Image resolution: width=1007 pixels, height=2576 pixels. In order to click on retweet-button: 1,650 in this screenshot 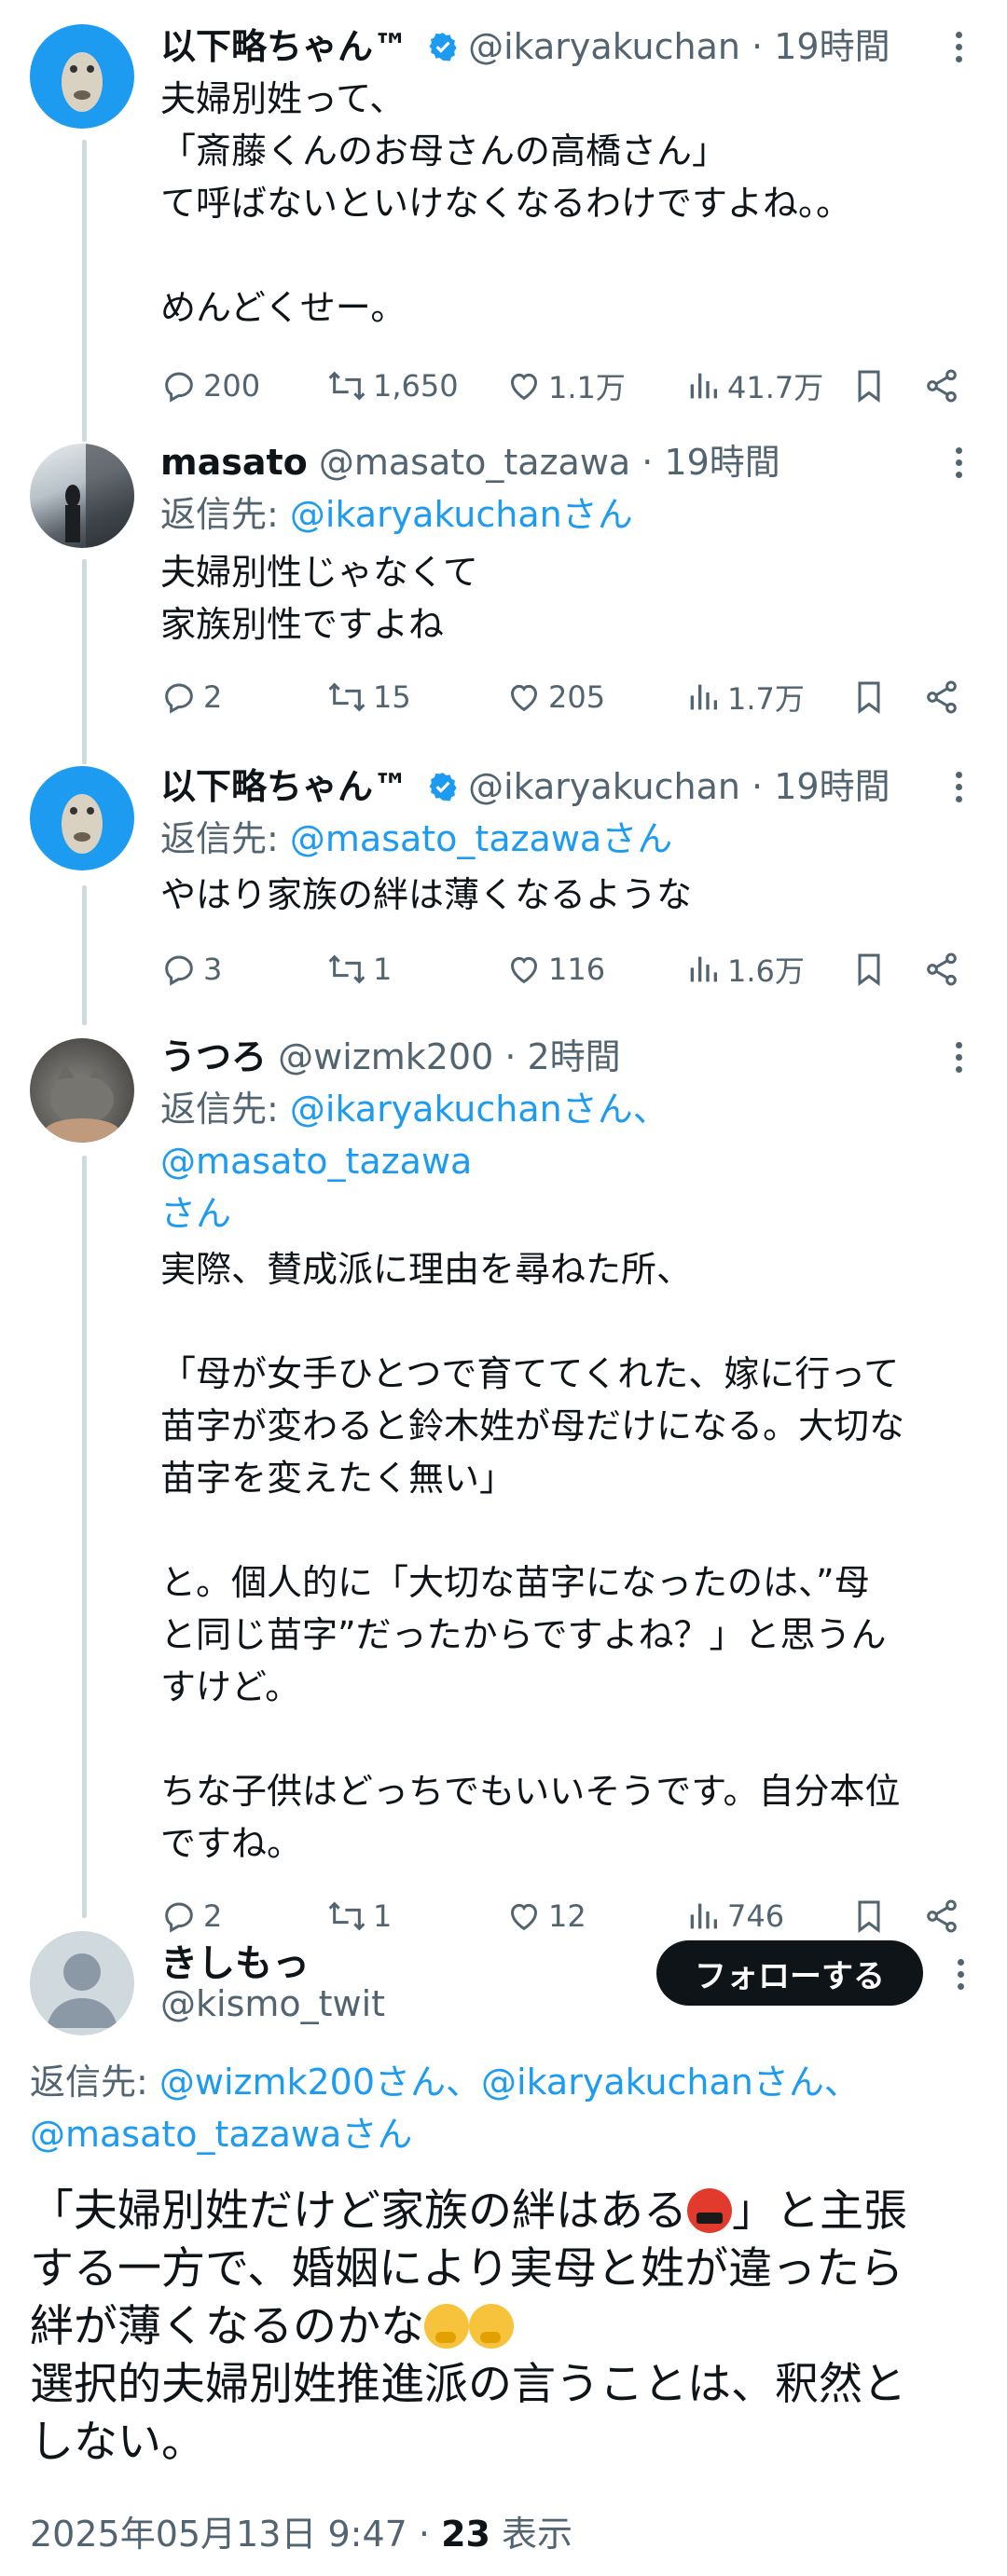, I will do `click(392, 386)`.